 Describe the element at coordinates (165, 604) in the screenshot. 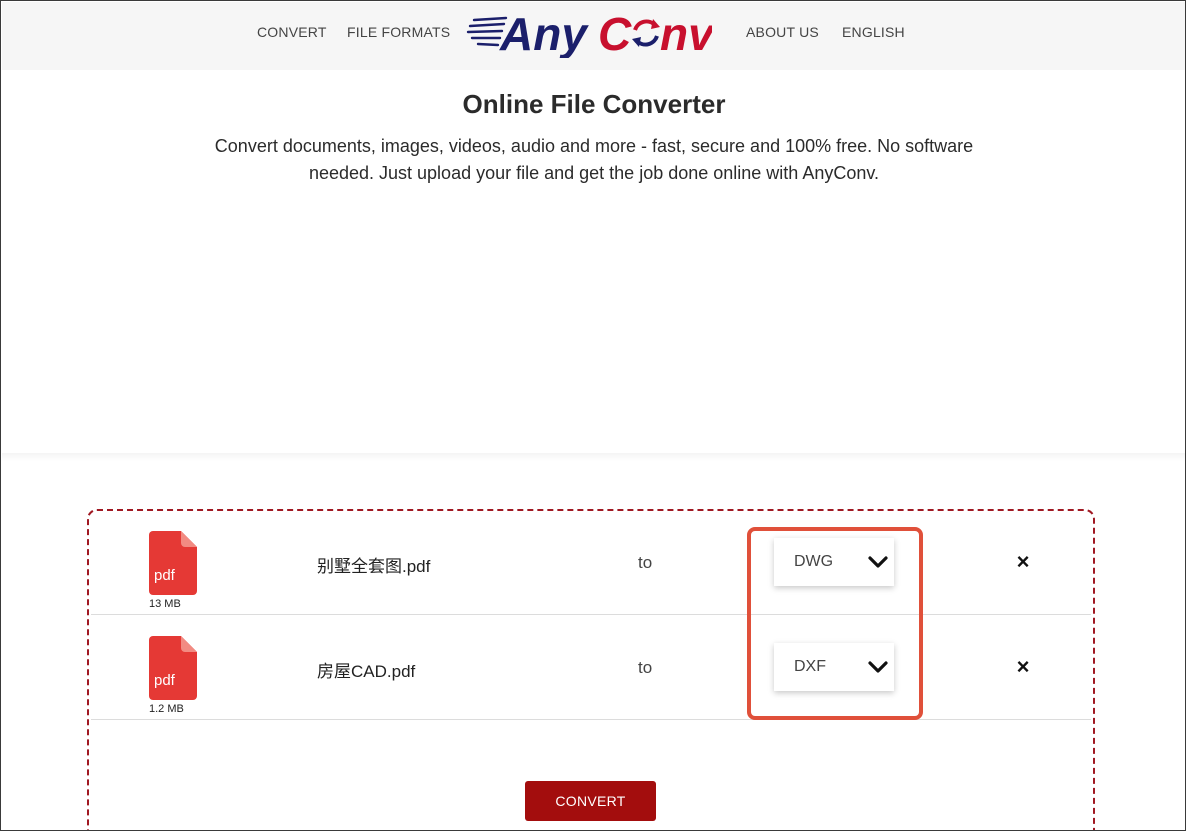

I see `file-size: 13 MB` at that location.